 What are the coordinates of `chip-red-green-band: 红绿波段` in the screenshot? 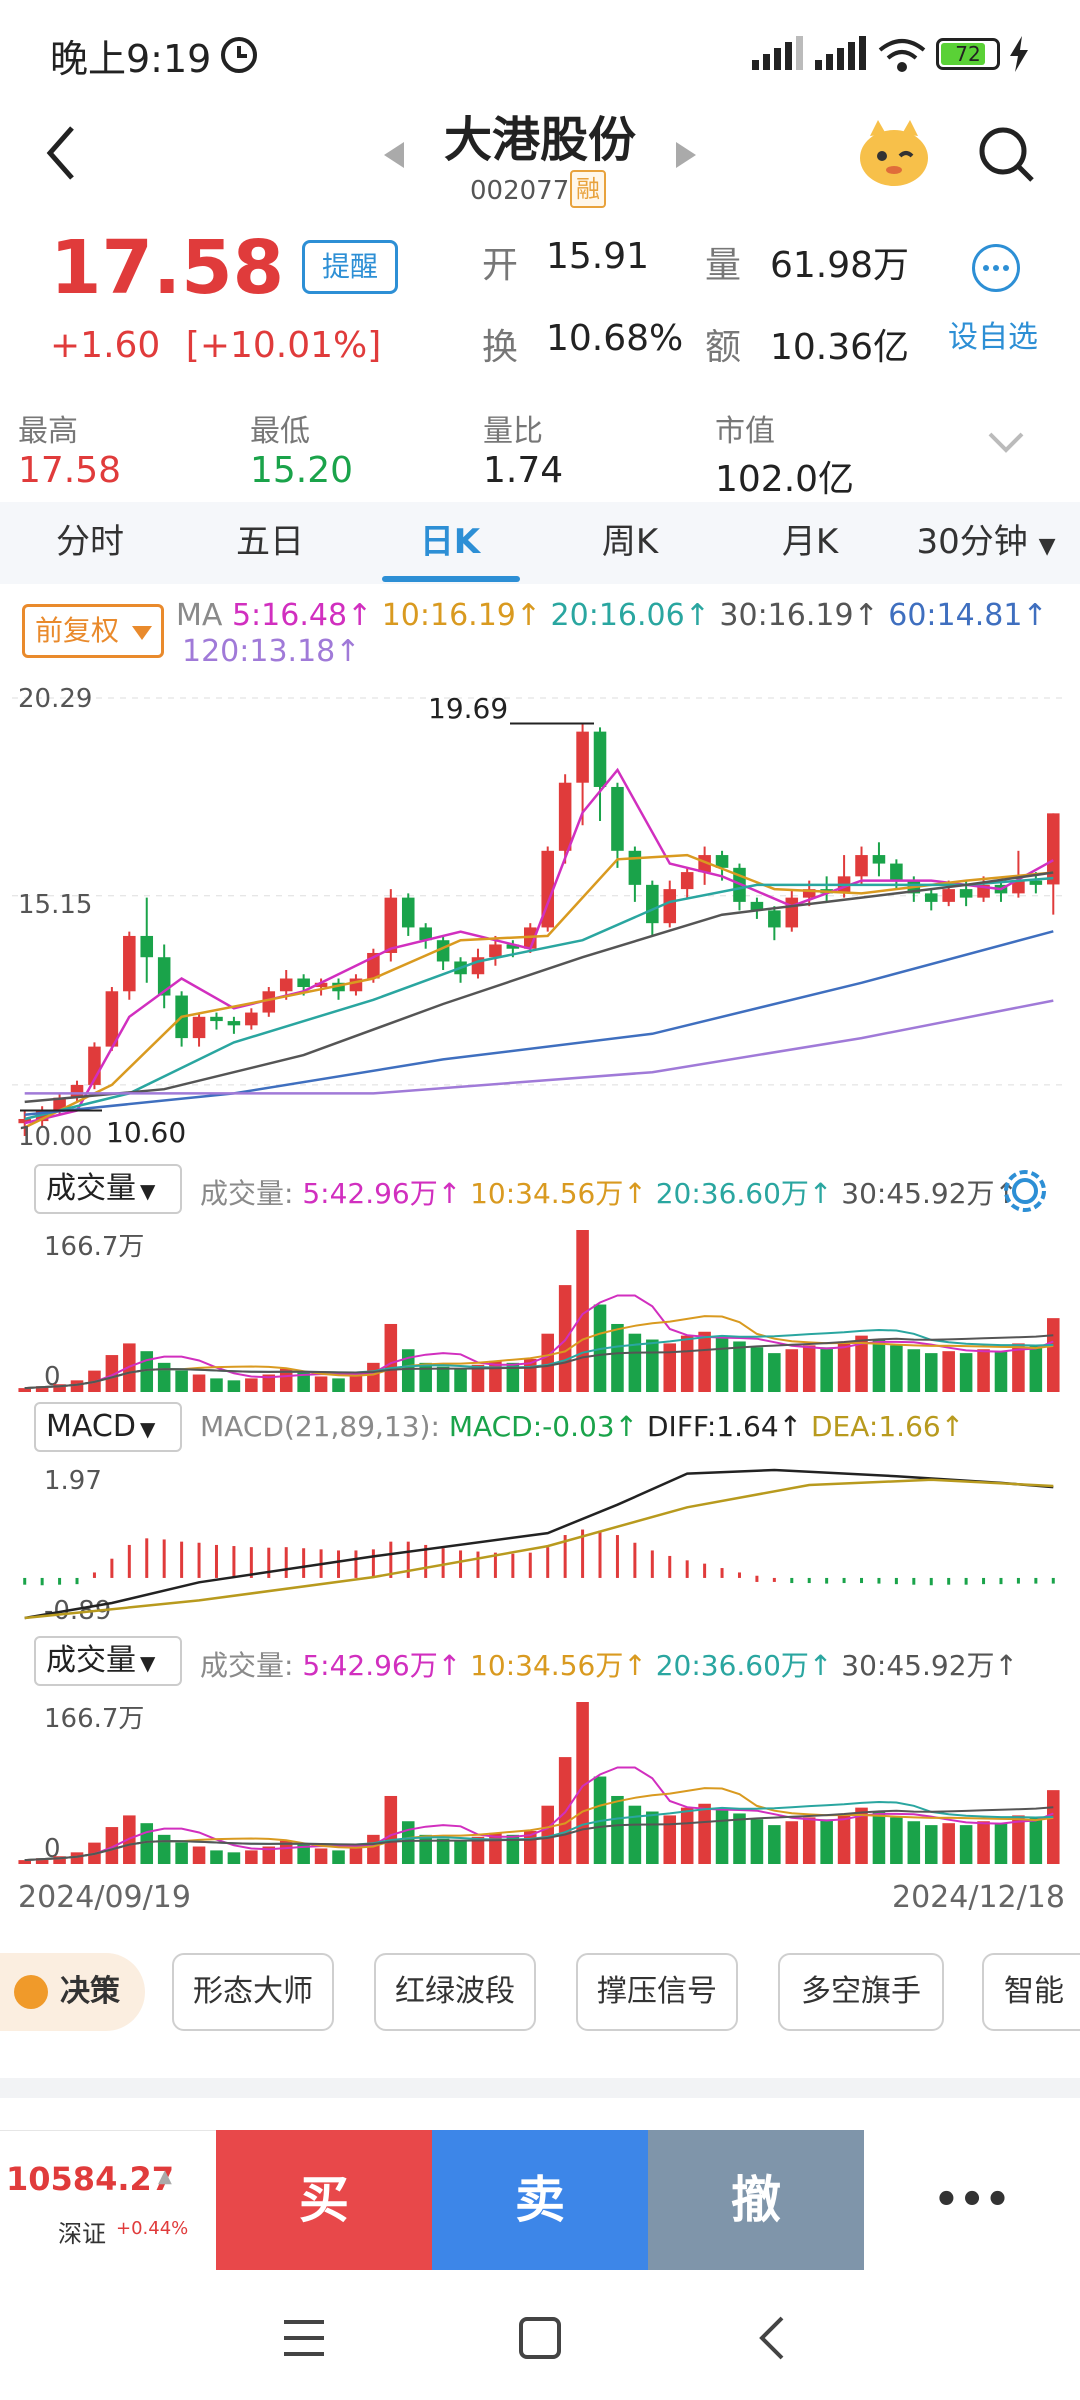 It's located at (455, 1992).